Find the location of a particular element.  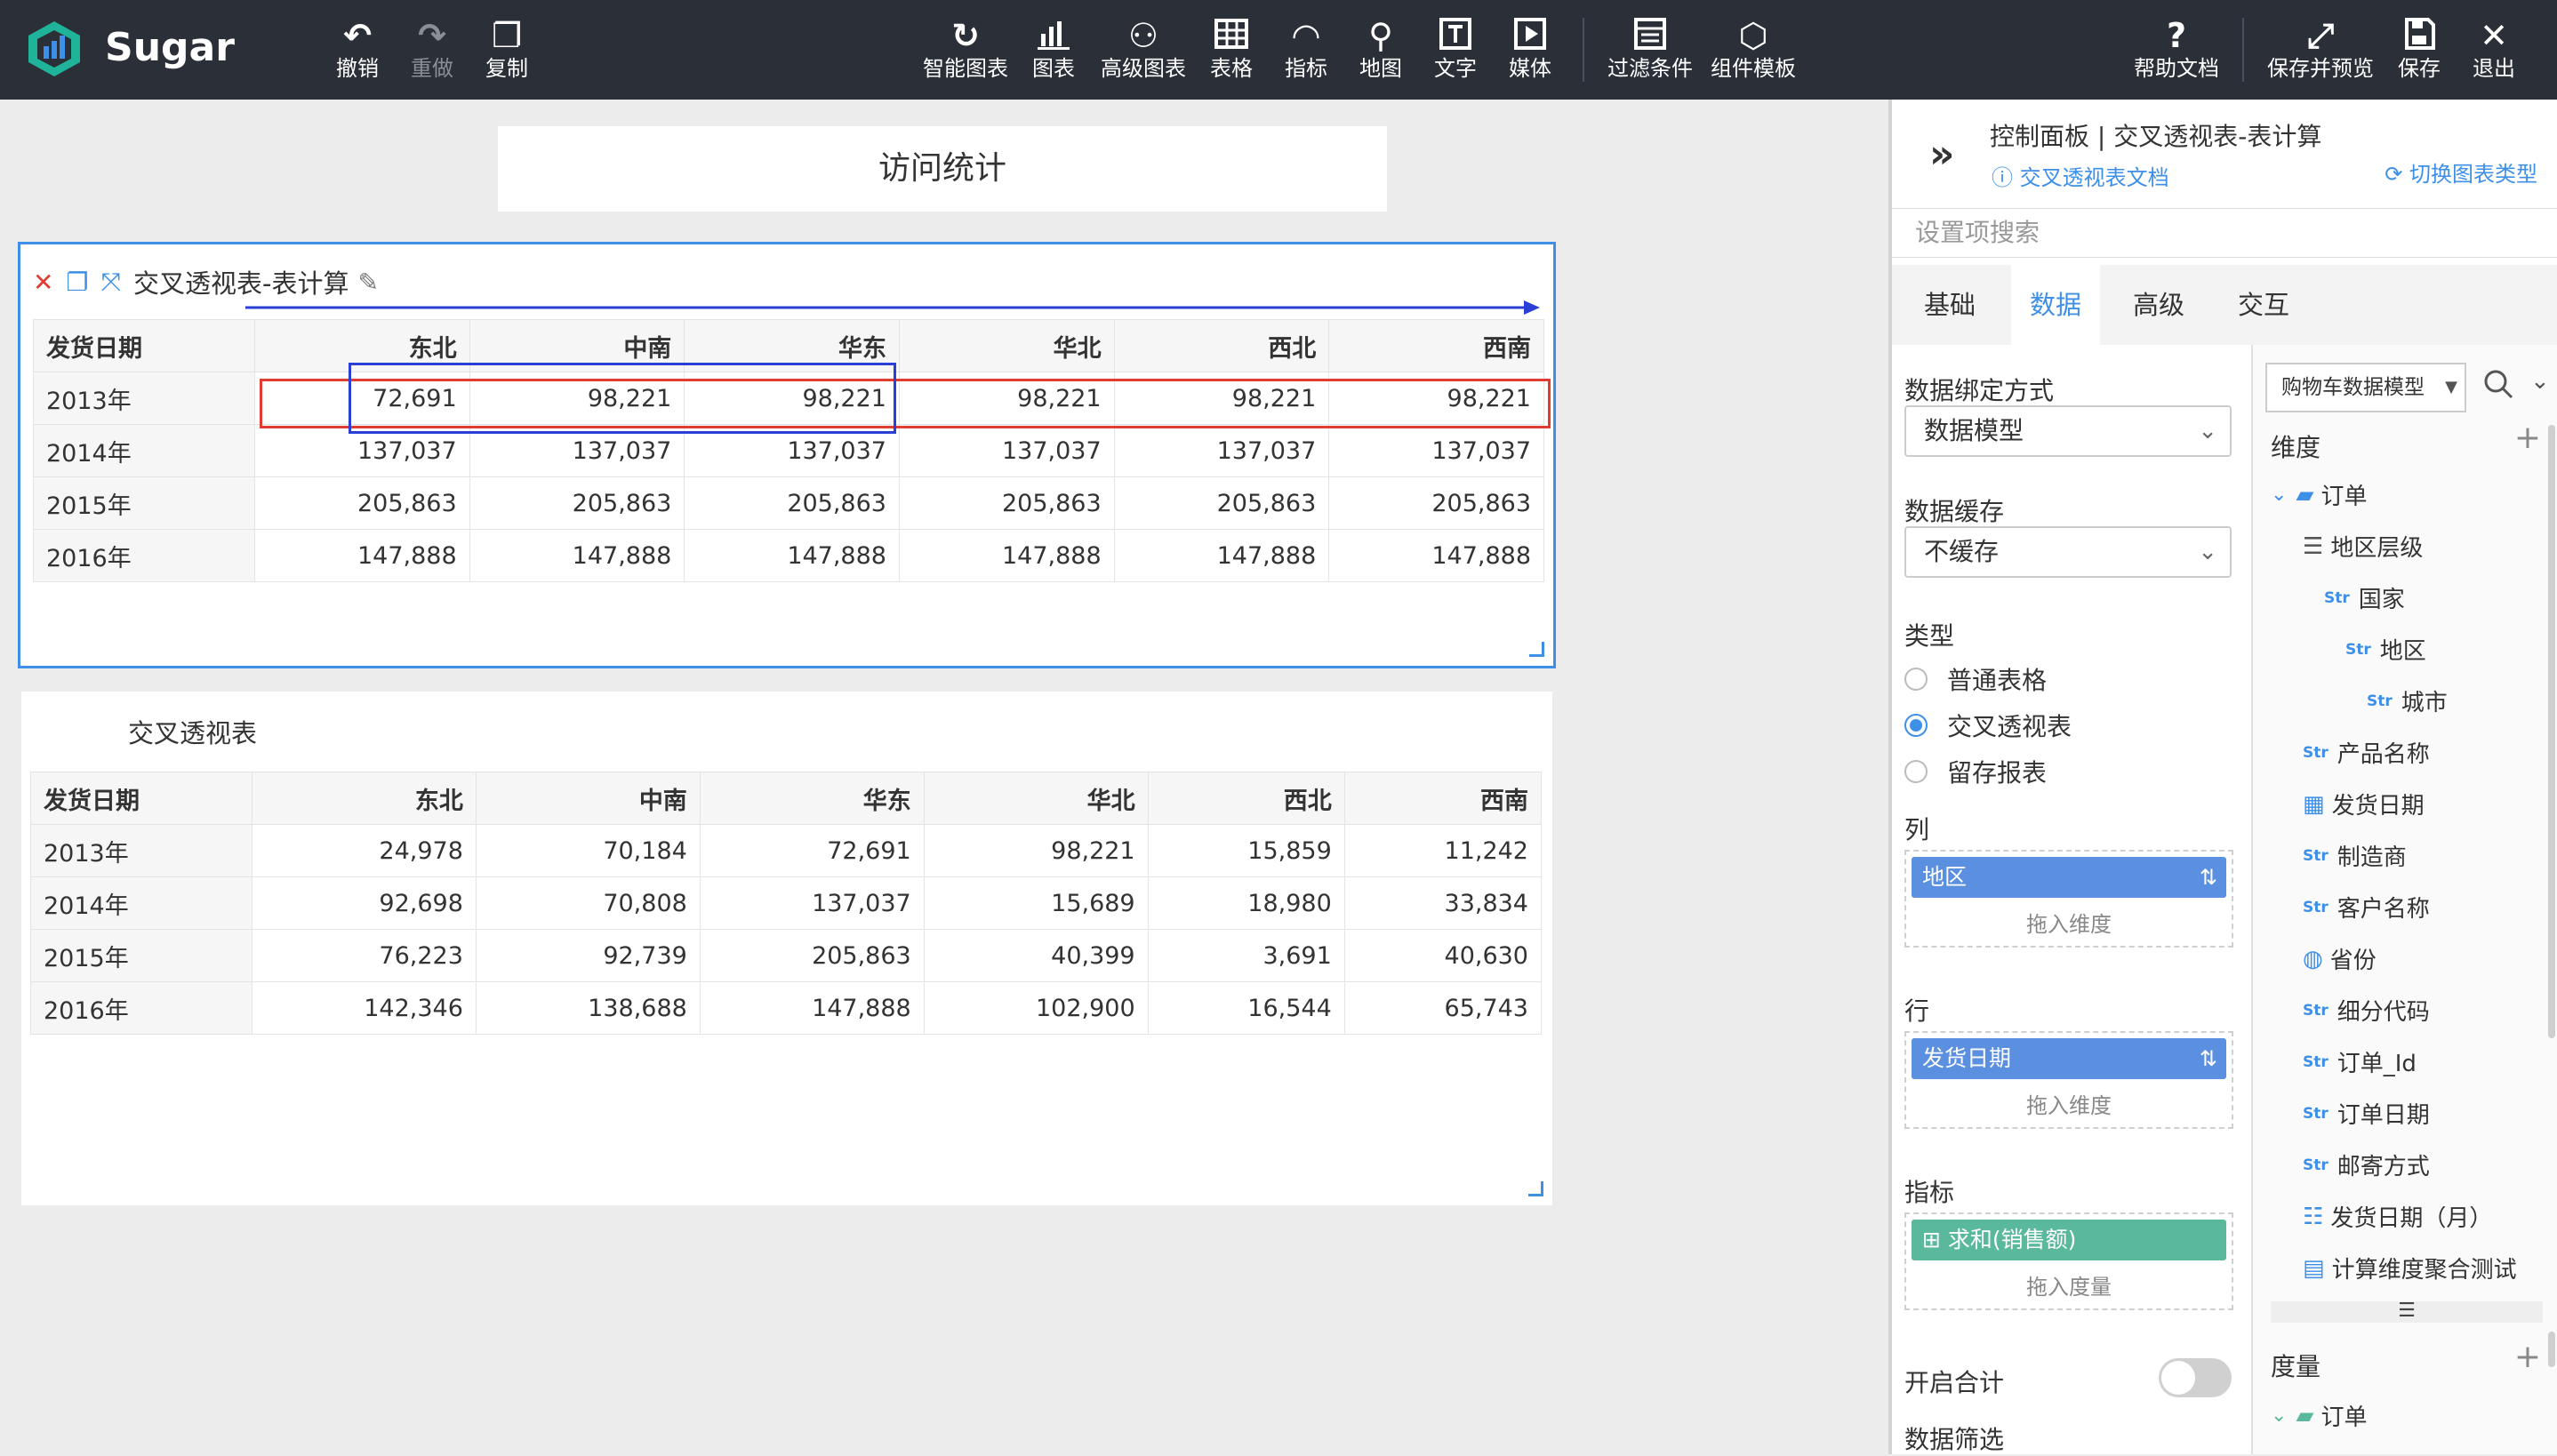

tree-item-ship-date: ▦ 发货日期 is located at coordinates (2364, 804).